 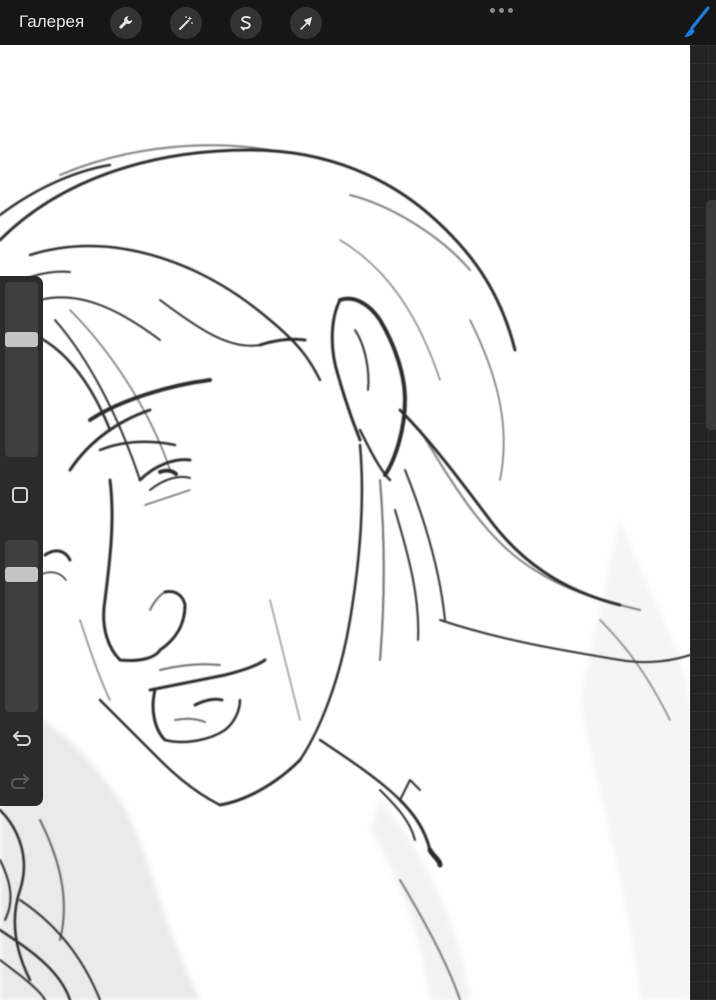 I want to click on wrench-button, so click(x=126, y=23).